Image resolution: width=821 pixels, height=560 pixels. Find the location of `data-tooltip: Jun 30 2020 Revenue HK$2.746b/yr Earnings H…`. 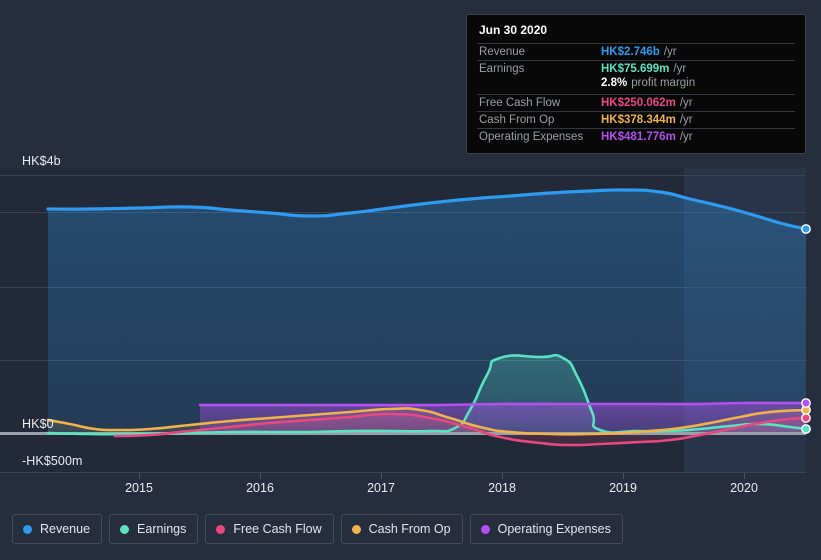

data-tooltip: Jun 30 2020 Revenue HK$2.746b/yr Earnings H… is located at coordinates (636, 84).